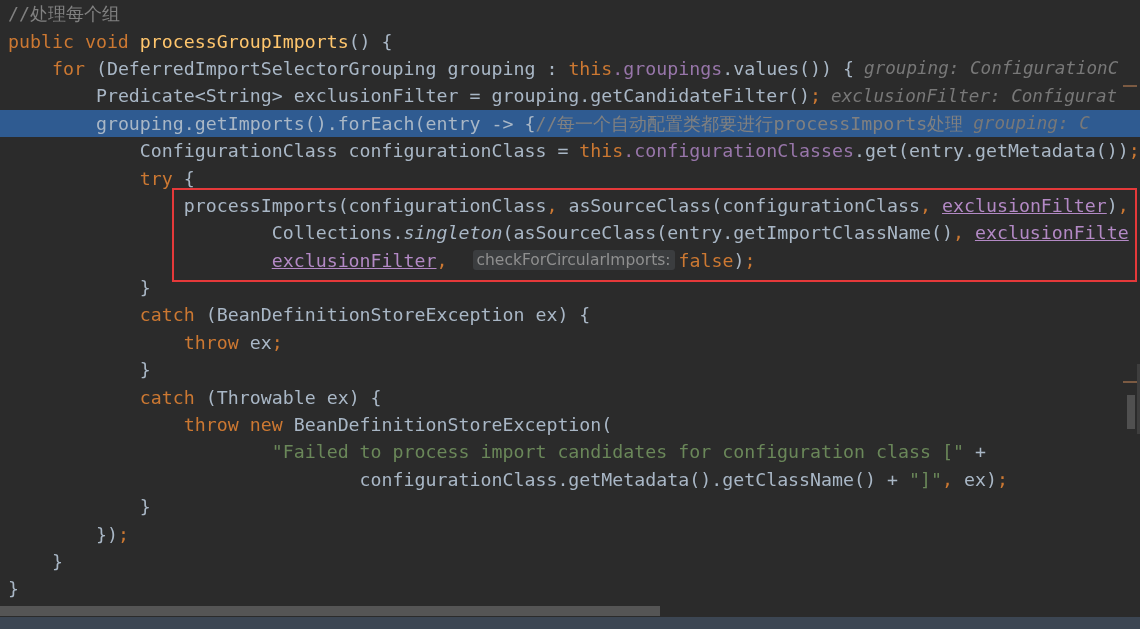  I want to click on vertical-scrollbar, so click(1131, 412).